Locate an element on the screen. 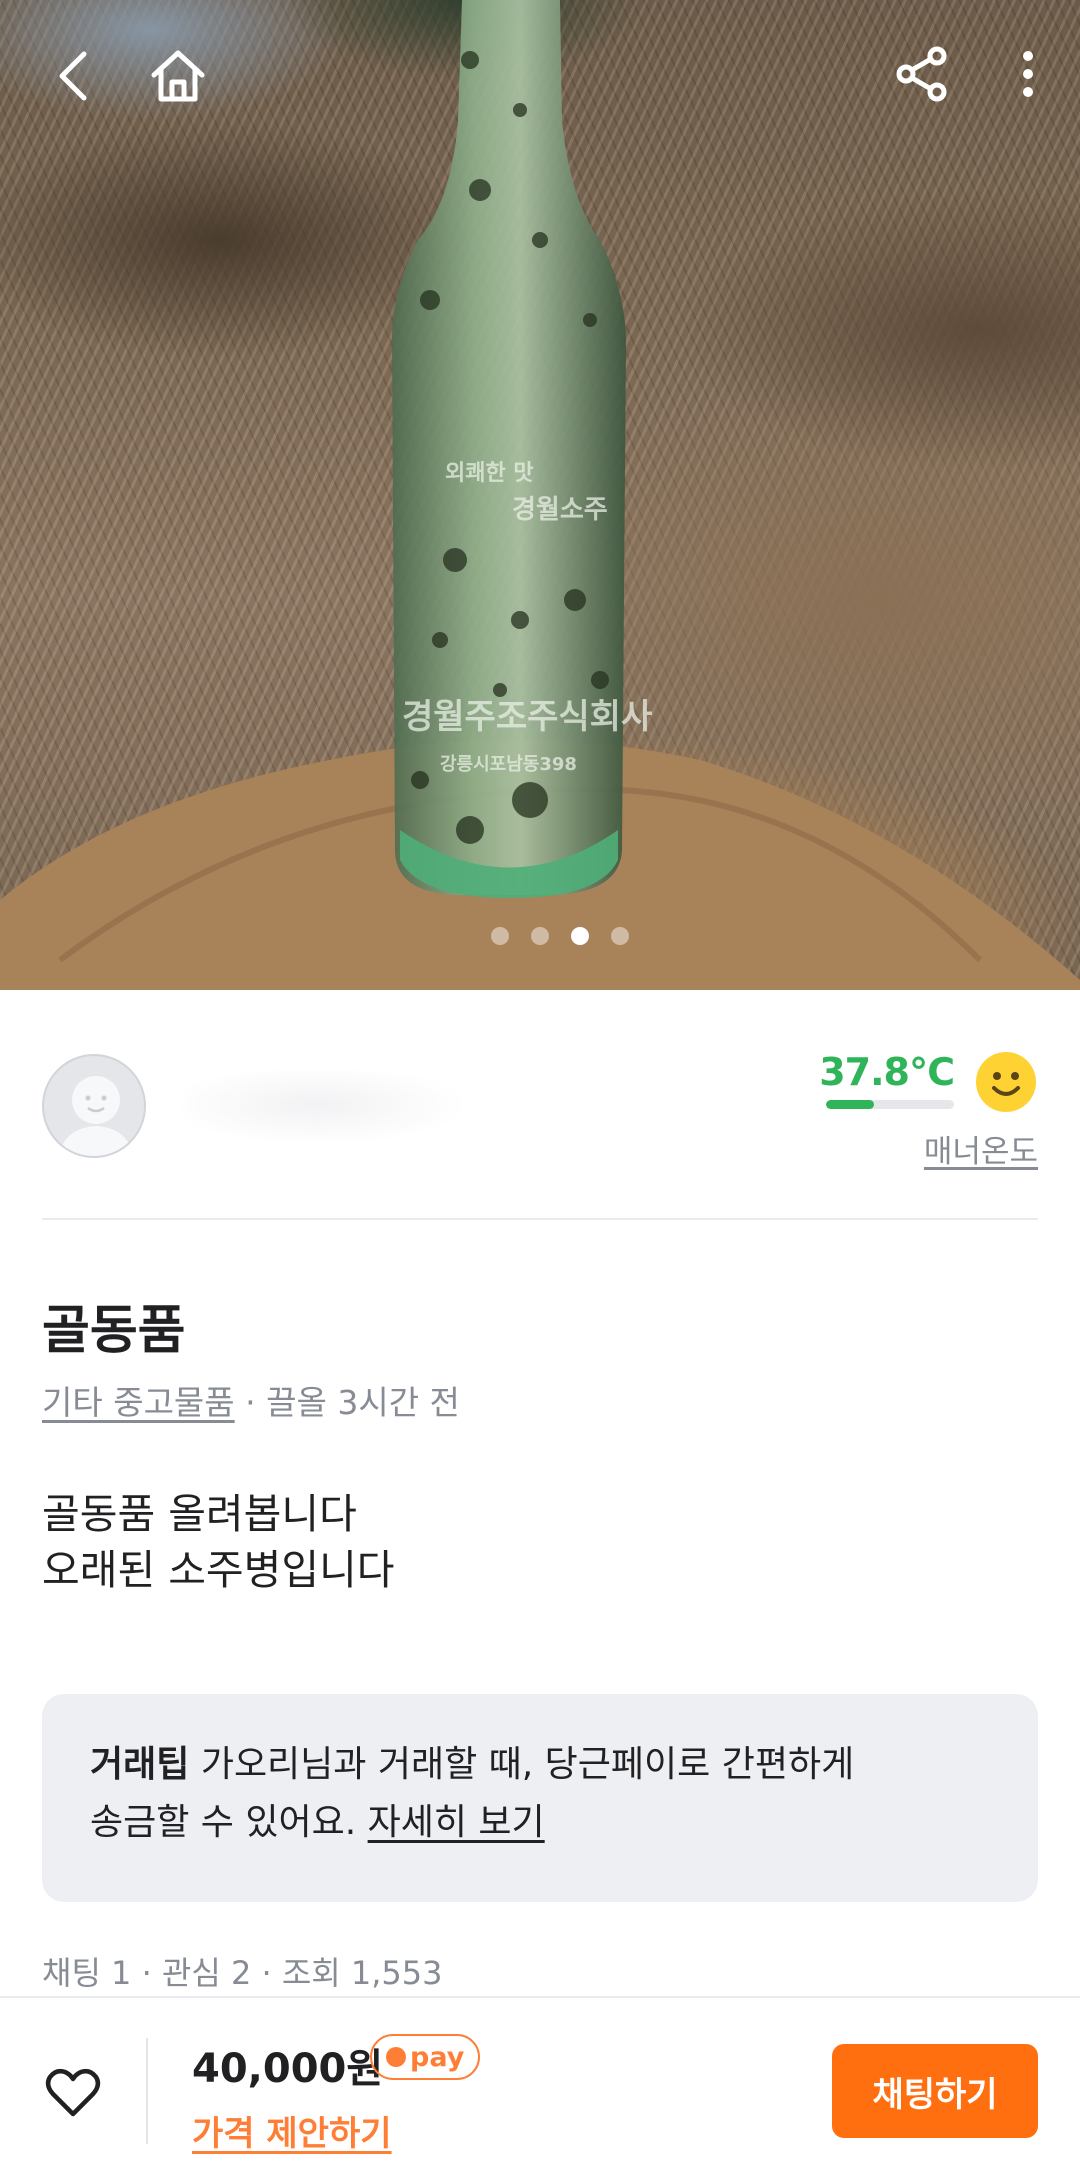  price-offer-link: 가격 제안하기 is located at coordinates (292, 2130).